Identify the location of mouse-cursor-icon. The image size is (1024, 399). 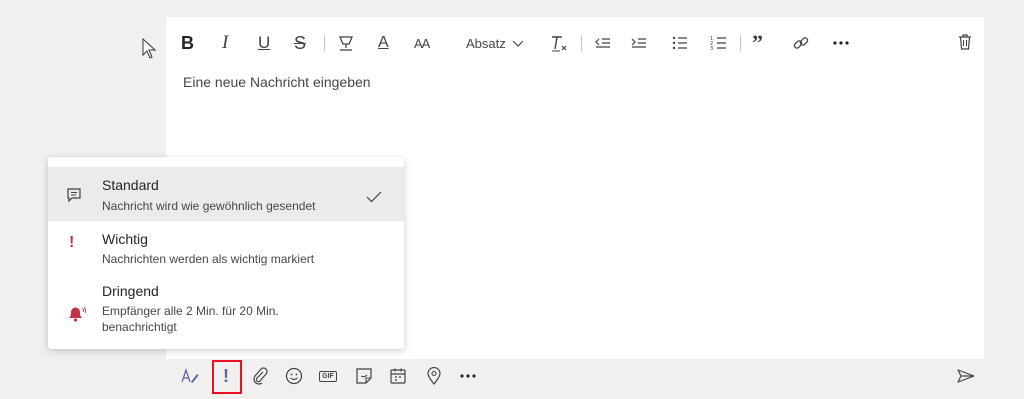
(149, 48).